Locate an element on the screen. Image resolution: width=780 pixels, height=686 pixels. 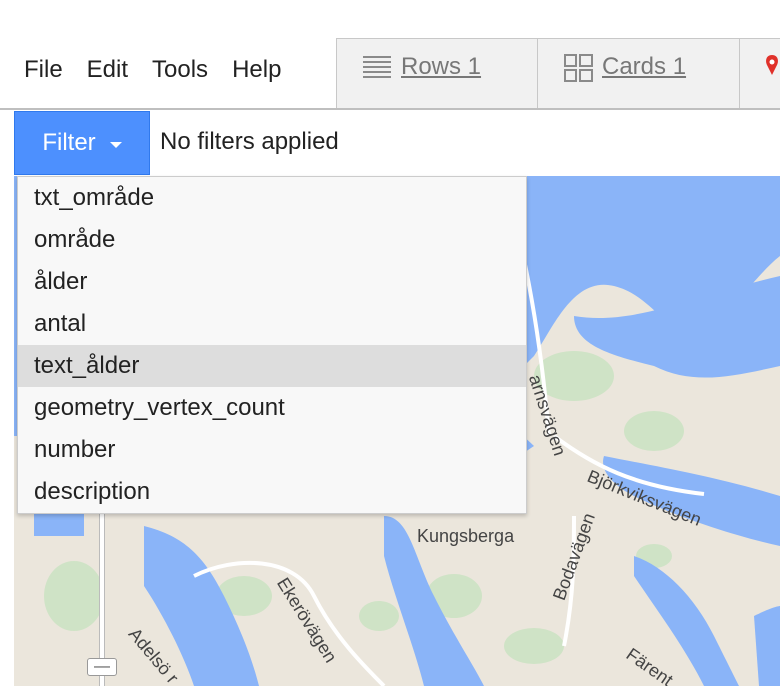
filter-bar: Filter No filters applied is located at coordinates (390, 143).